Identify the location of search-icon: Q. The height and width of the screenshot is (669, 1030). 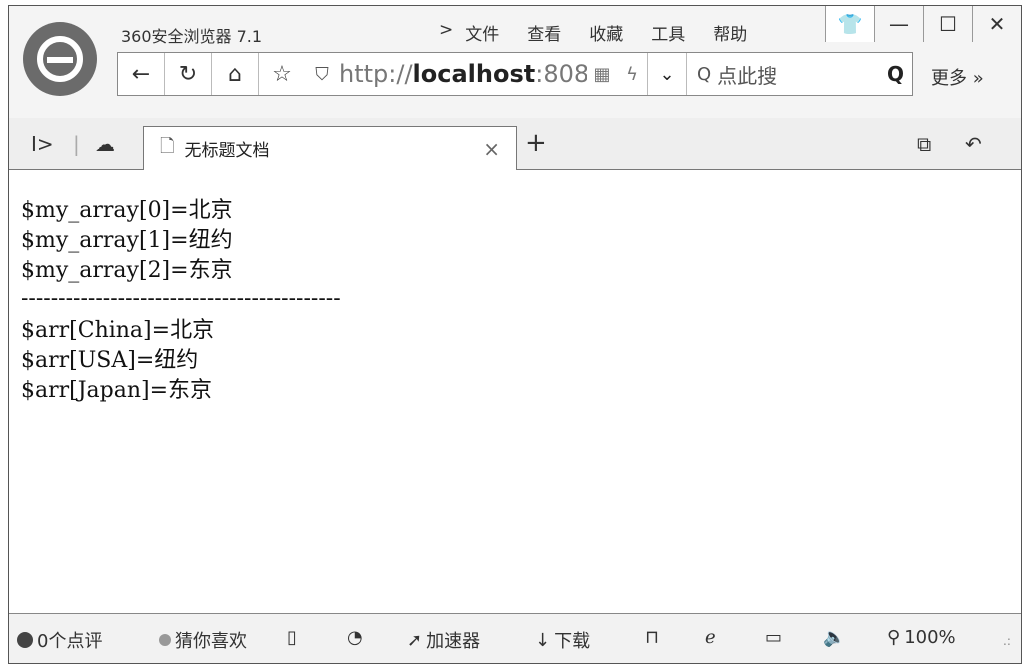
(895, 74).